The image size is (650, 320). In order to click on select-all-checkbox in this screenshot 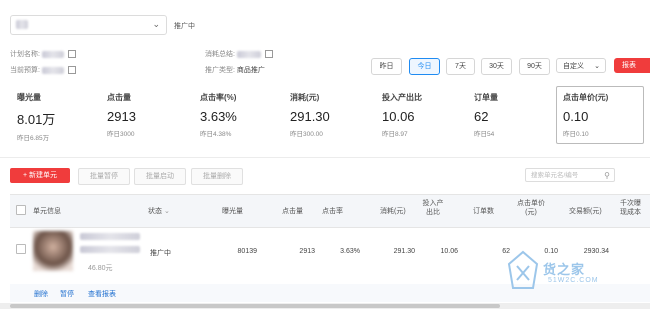, I will do `click(21, 210)`.